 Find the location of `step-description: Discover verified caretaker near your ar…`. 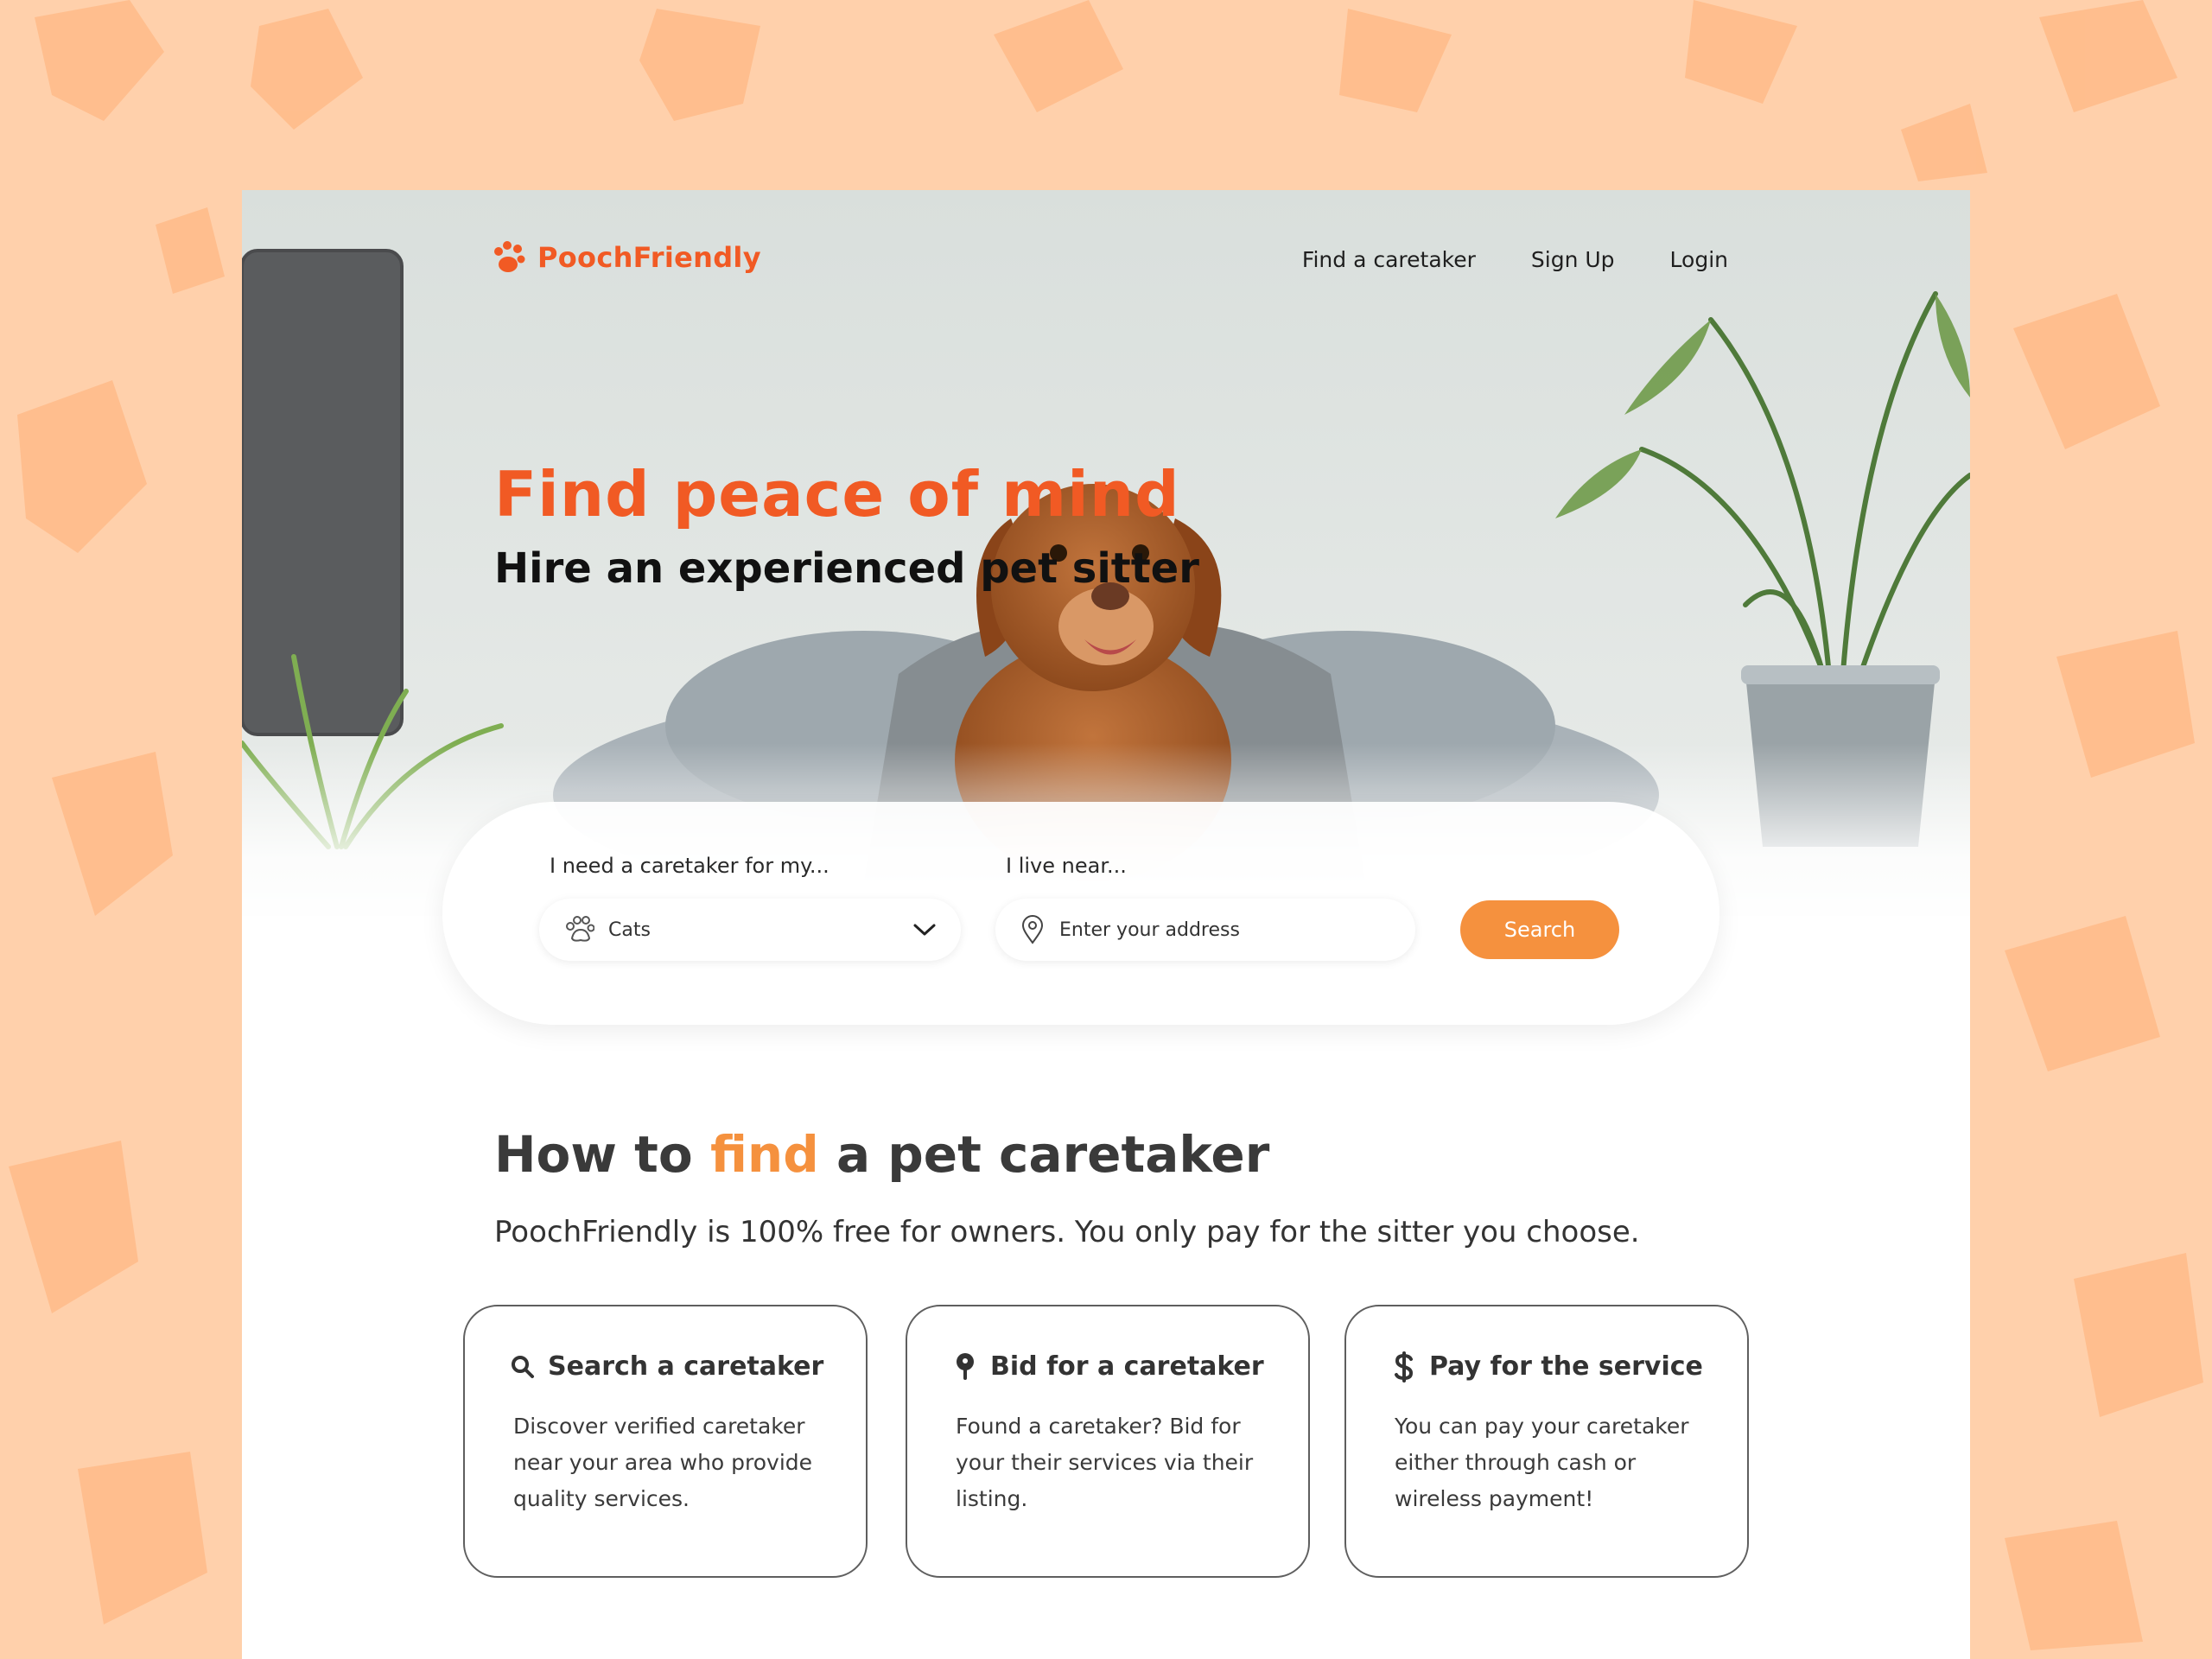

step-description: Discover verified caretaker near your ar… is located at coordinates (663, 1462).